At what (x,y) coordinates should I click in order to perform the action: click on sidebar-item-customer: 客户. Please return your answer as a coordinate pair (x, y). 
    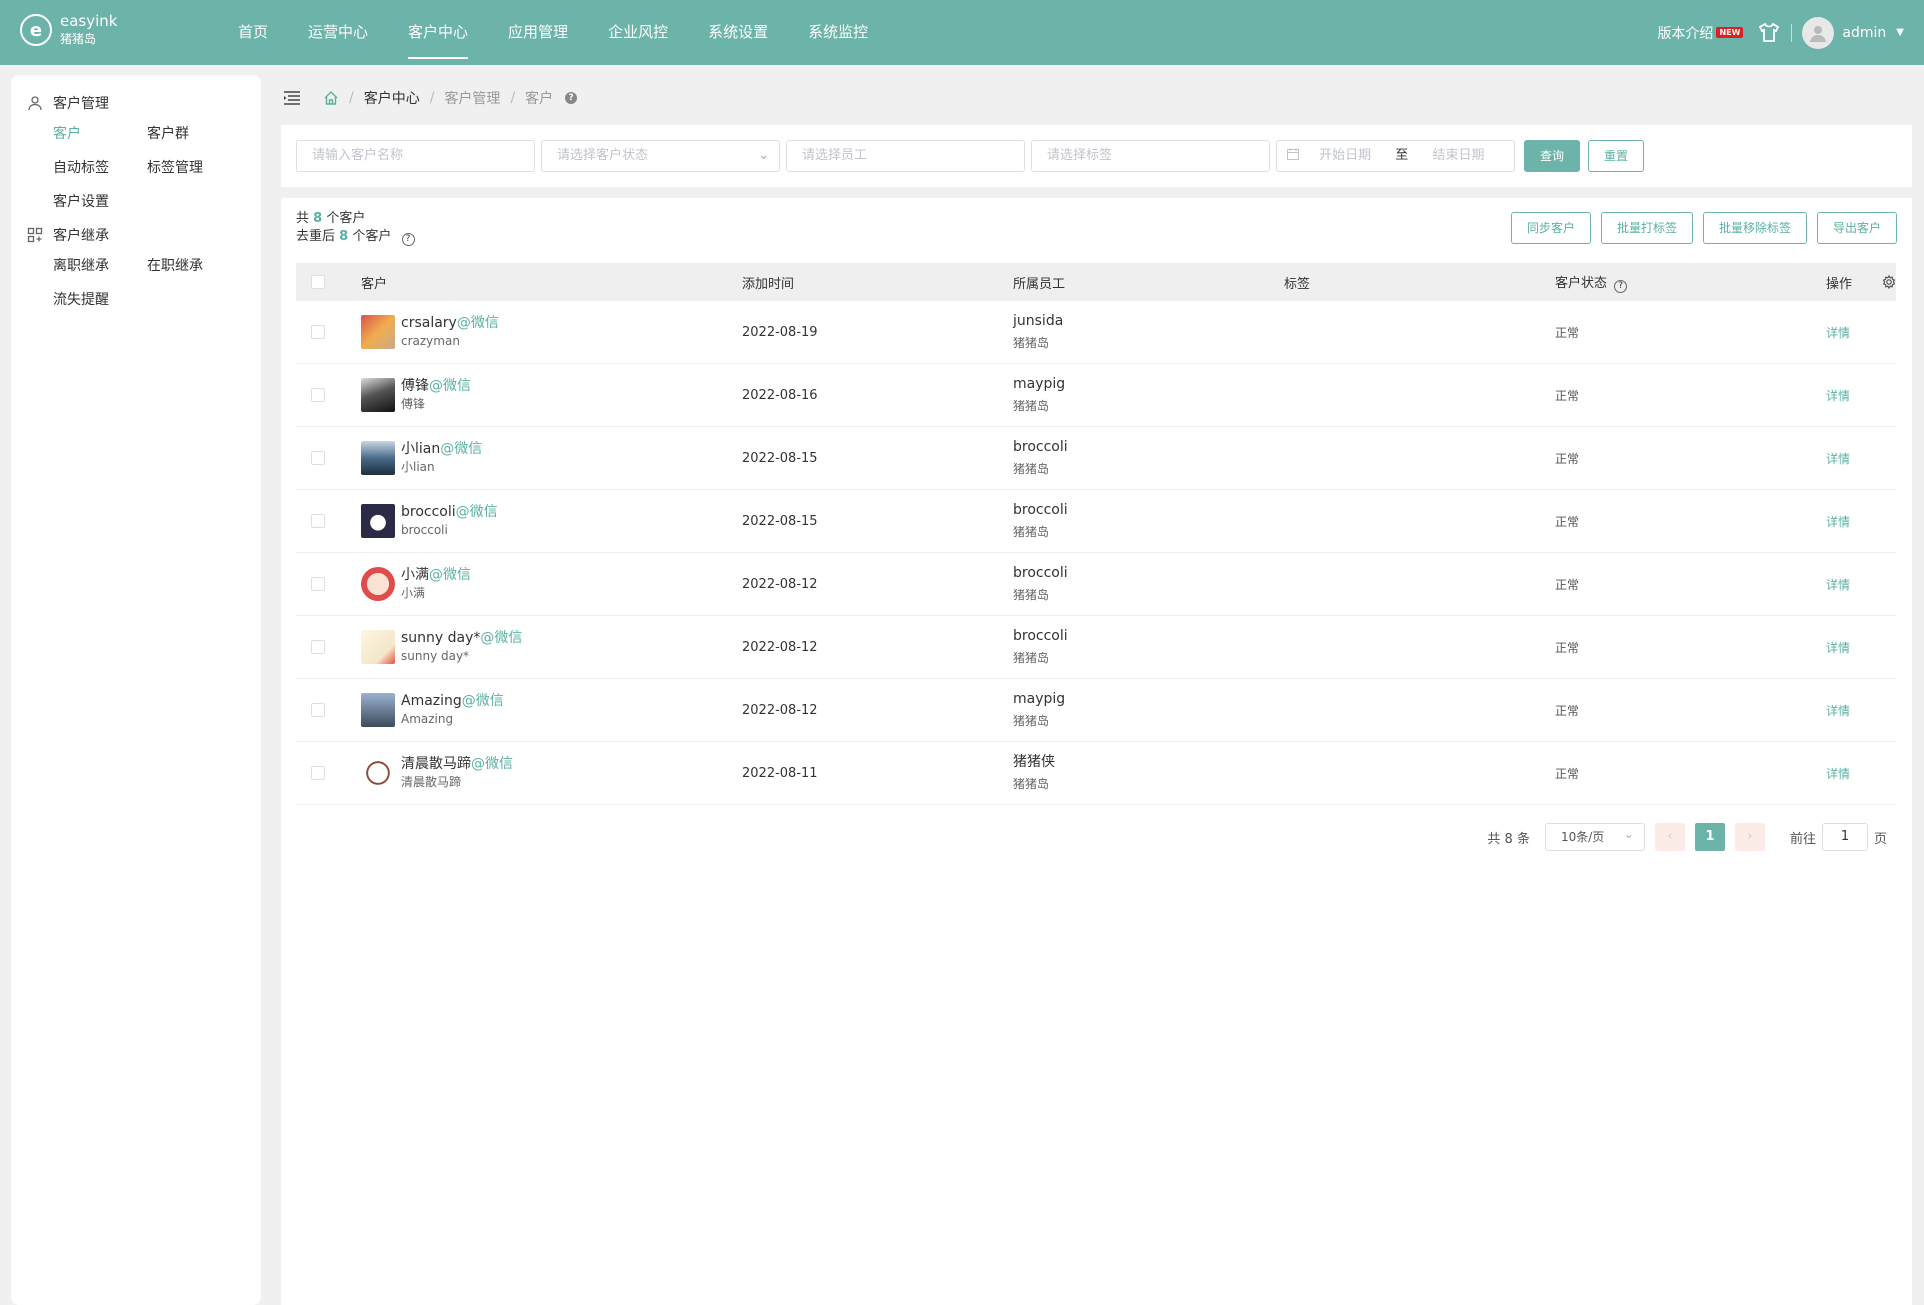
    Looking at the image, I should click on (100, 134).